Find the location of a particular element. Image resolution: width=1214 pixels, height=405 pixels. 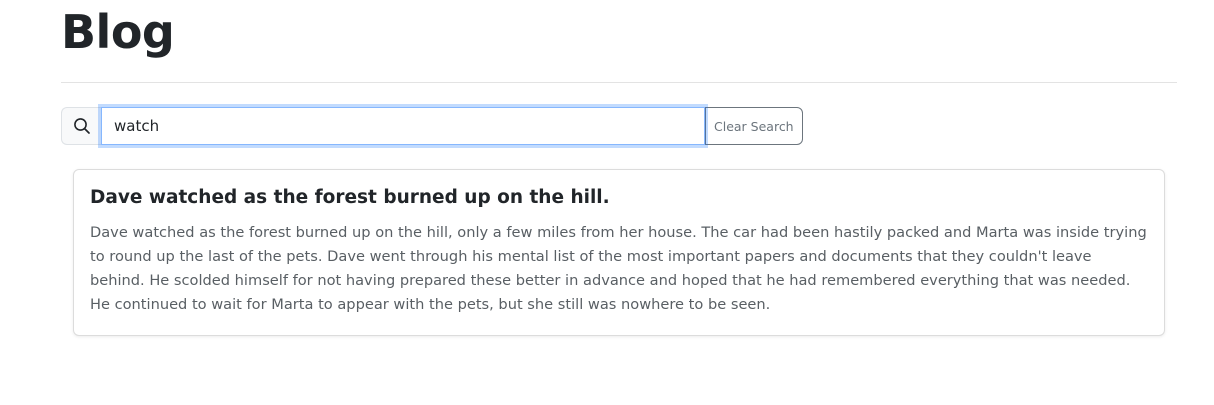

divider is located at coordinates (619, 82).